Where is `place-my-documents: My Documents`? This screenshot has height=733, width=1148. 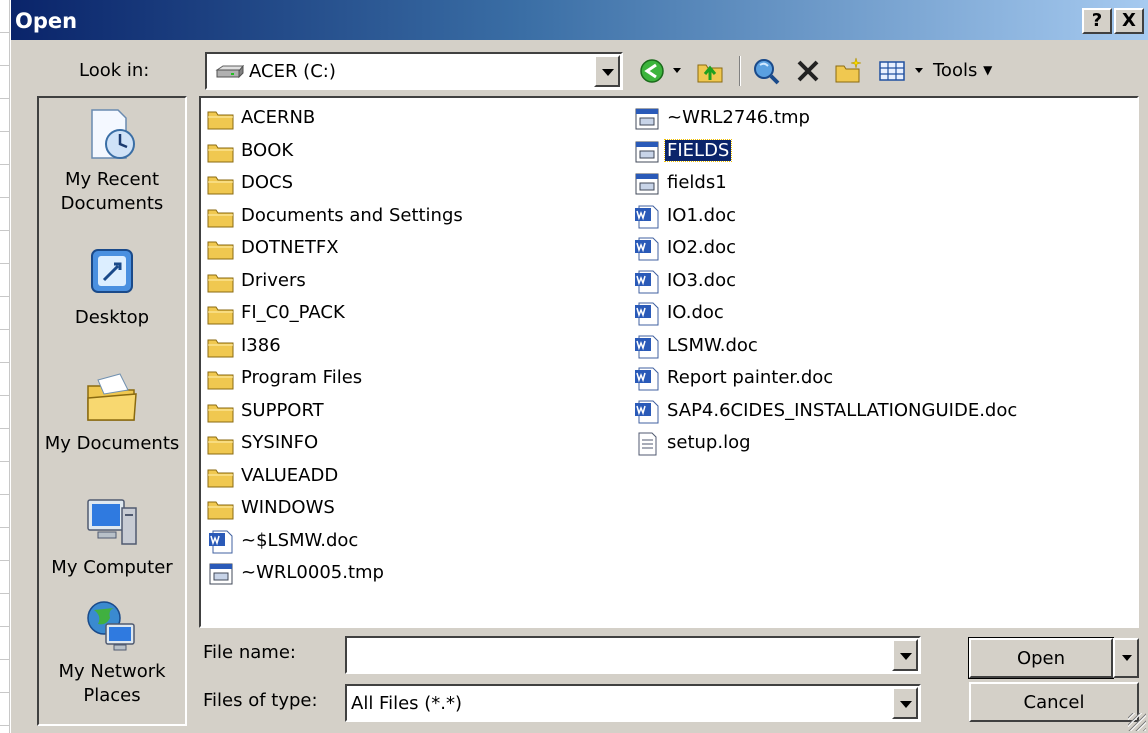
place-my-documents: My Documents is located at coordinates (112, 413).